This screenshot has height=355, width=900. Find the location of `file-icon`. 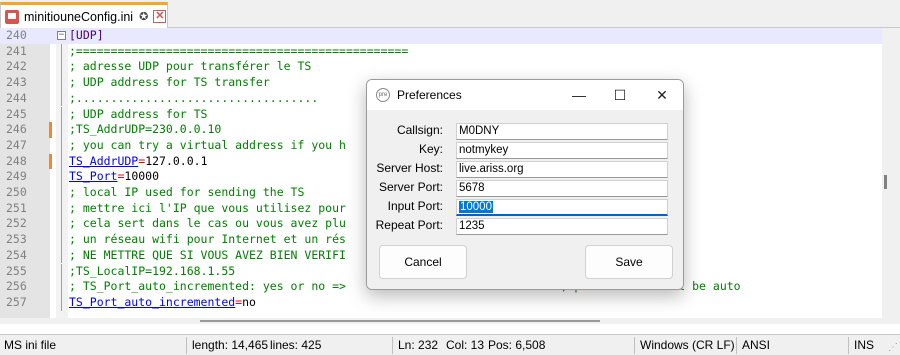

file-icon is located at coordinates (12, 16).